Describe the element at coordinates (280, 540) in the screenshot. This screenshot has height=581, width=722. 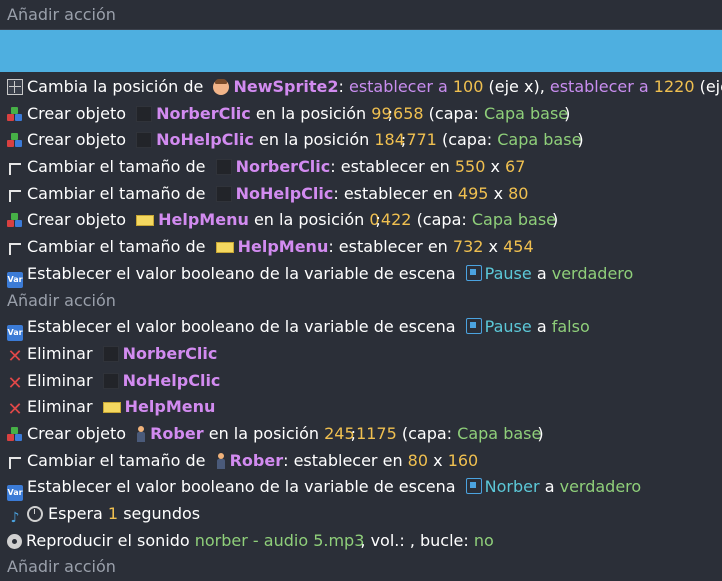
I see `sound-file: norber - audio 5.mp3` at that location.